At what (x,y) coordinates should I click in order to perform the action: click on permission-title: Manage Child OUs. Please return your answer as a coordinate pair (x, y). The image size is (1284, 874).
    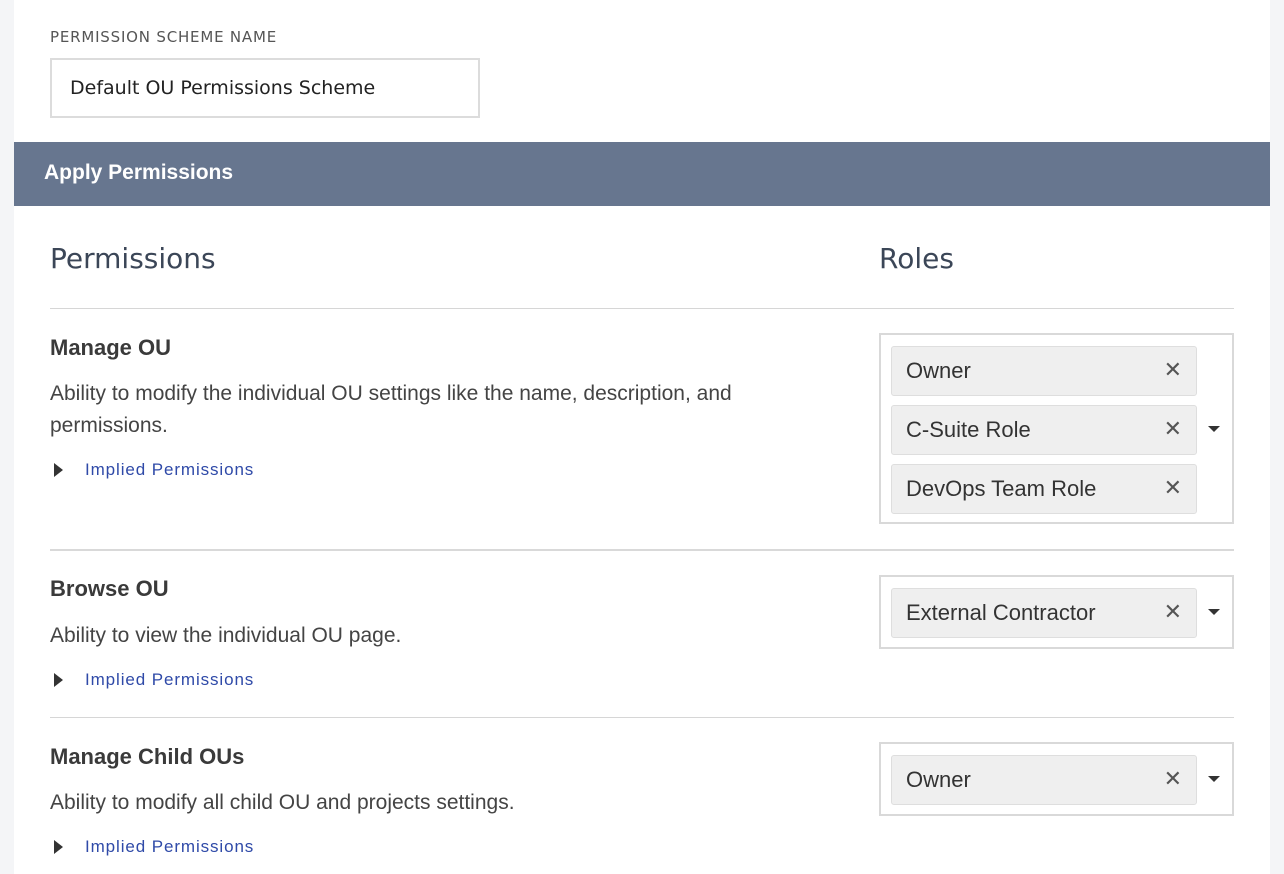
    Looking at the image, I should click on (147, 756).